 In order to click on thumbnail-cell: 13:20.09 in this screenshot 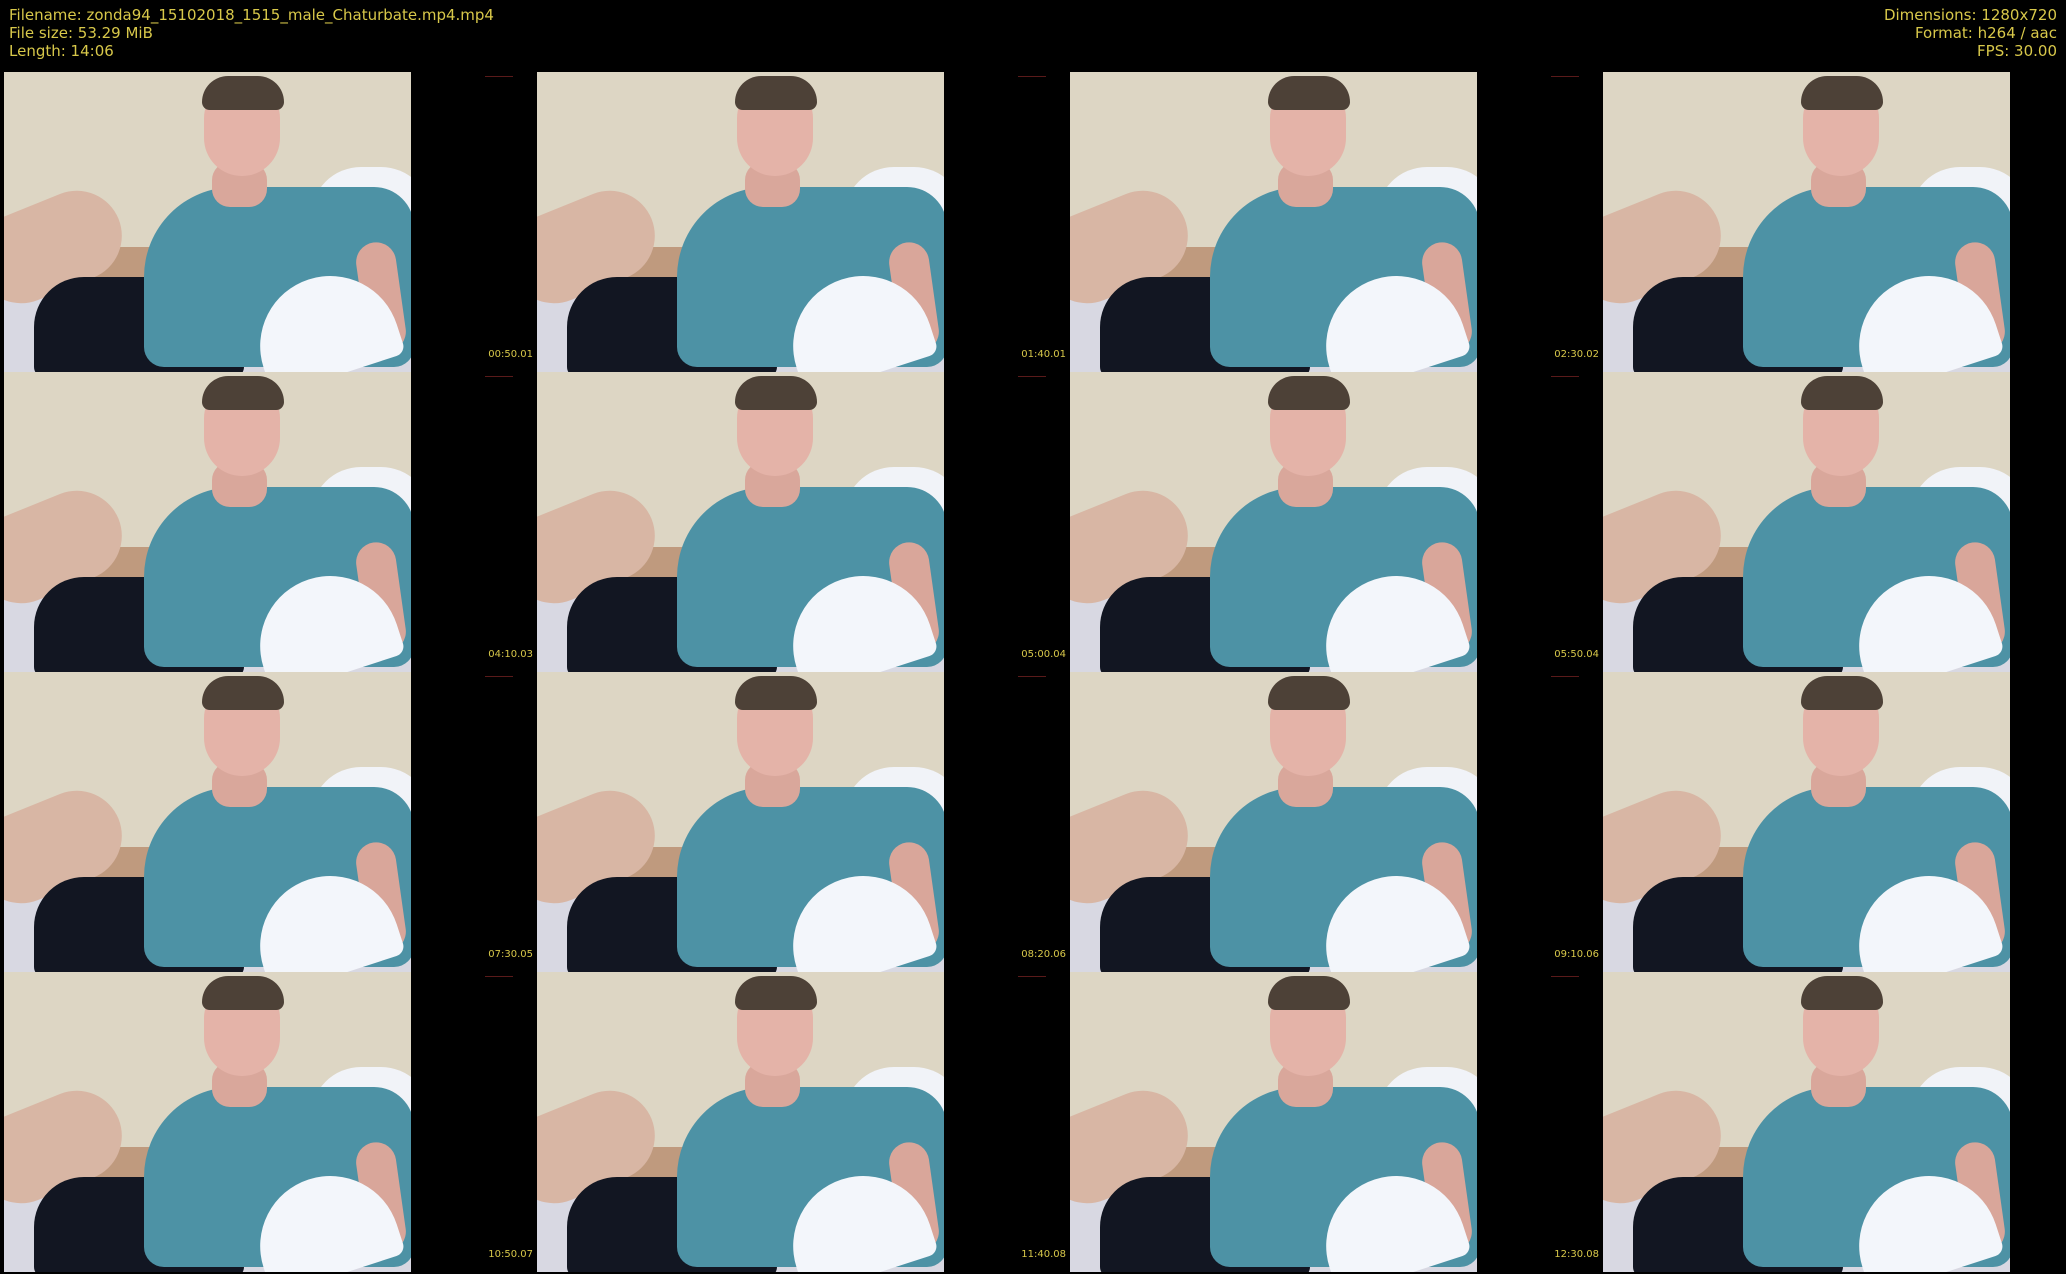, I will do `click(1832, 1122)`.